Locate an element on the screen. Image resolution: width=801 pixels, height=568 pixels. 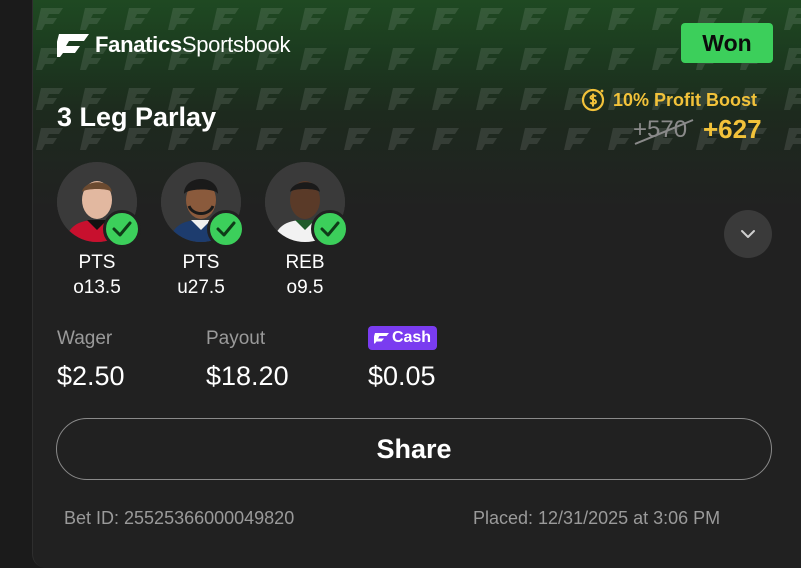
brand-name-light: Sportsbook is located at coordinates (236, 44).